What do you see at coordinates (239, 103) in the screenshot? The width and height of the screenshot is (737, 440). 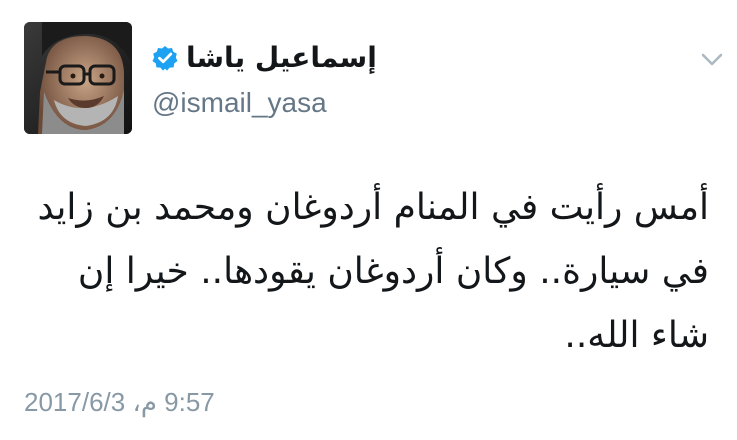 I see `user-handle: @ismail_yasa` at bounding box center [239, 103].